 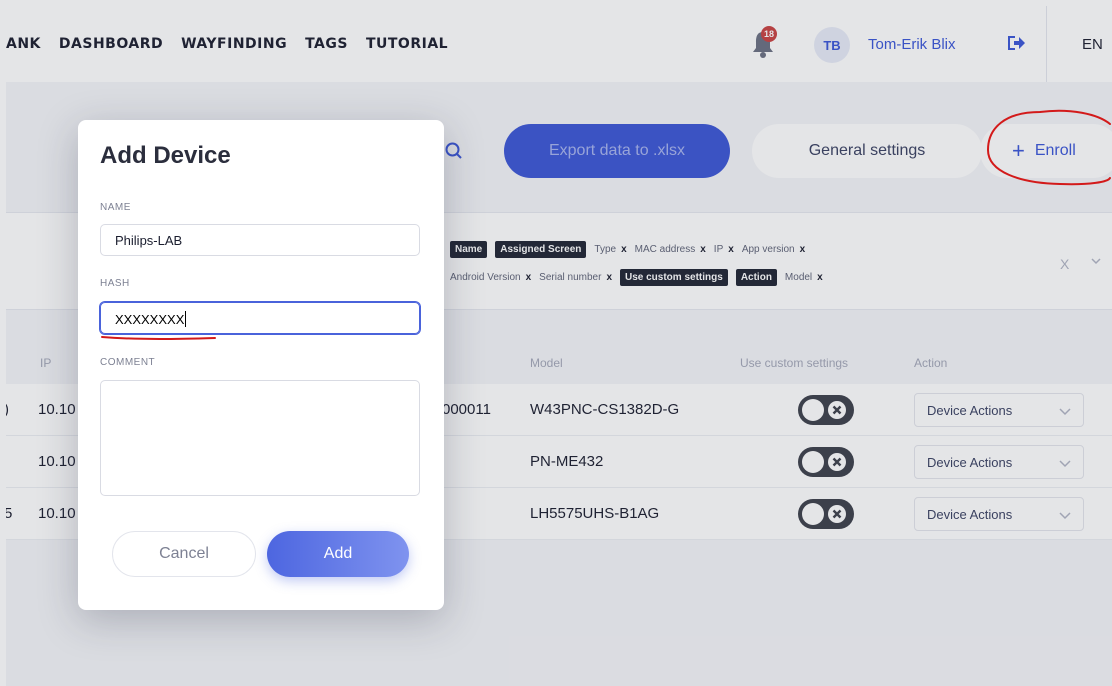 What do you see at coordinates (260, 438) in the screenshot?
I see `comment-field` at bounding box center [260, 438].